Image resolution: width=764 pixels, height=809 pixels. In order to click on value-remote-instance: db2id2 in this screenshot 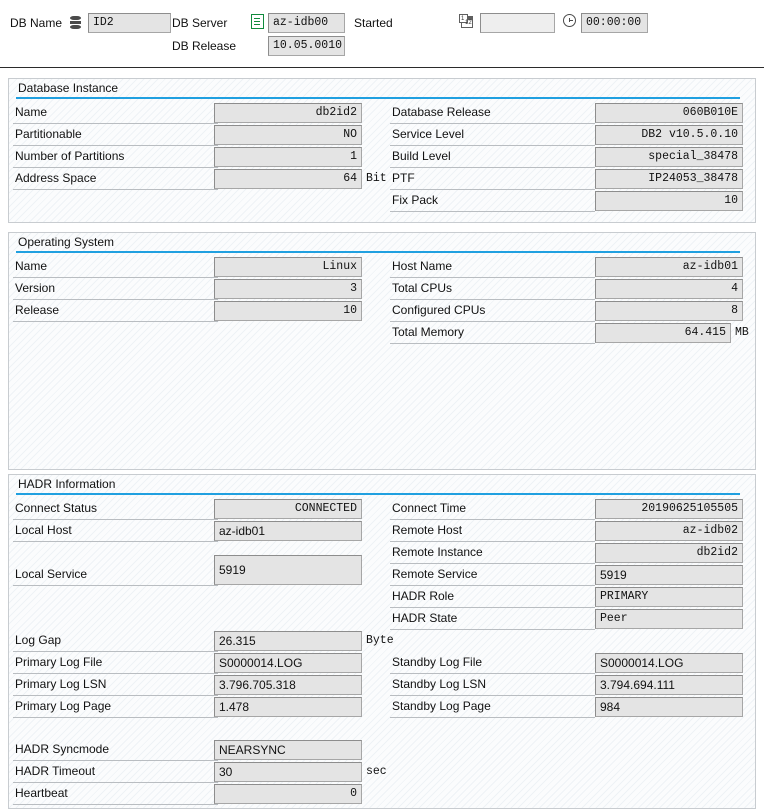, I will do `click(669, 553)`.